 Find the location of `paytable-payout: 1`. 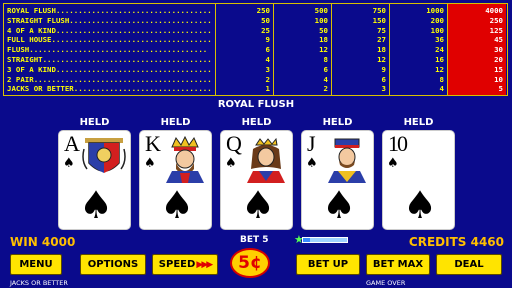

paytable-payout: 1 is located at coordinates (267, 89).